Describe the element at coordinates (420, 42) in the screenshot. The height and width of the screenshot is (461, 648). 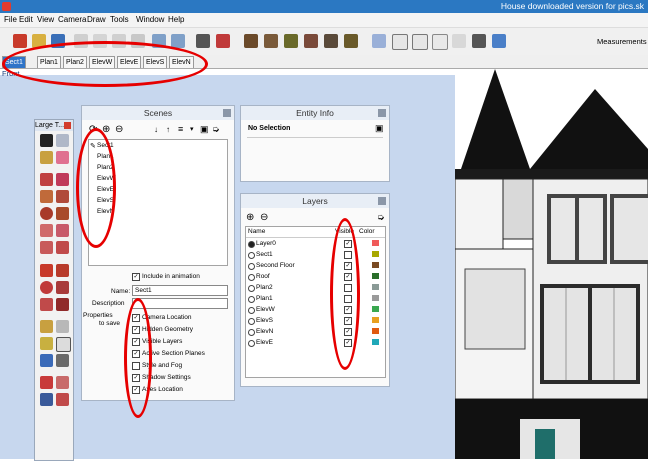
I see `hidden-line-icon` at that location.